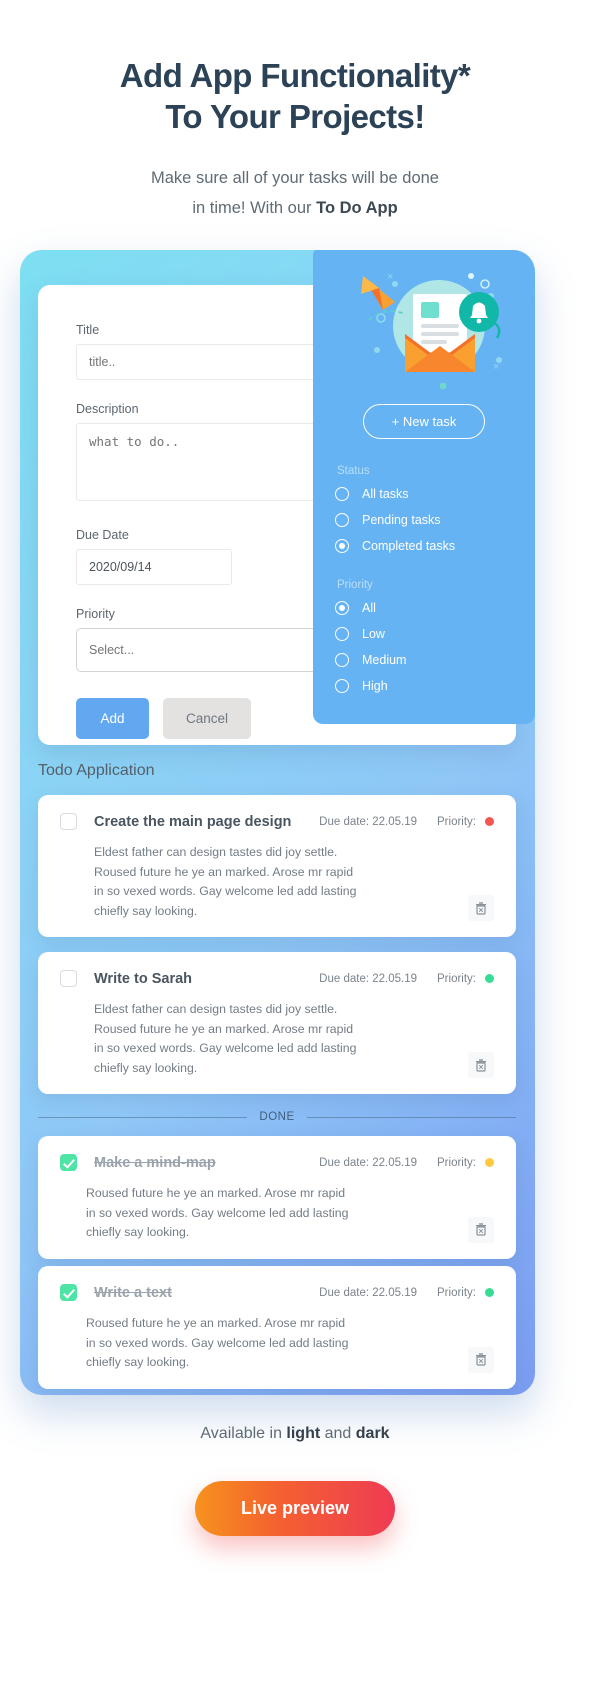  I want to click on task-title: Create the main page design, so click(193, 821).